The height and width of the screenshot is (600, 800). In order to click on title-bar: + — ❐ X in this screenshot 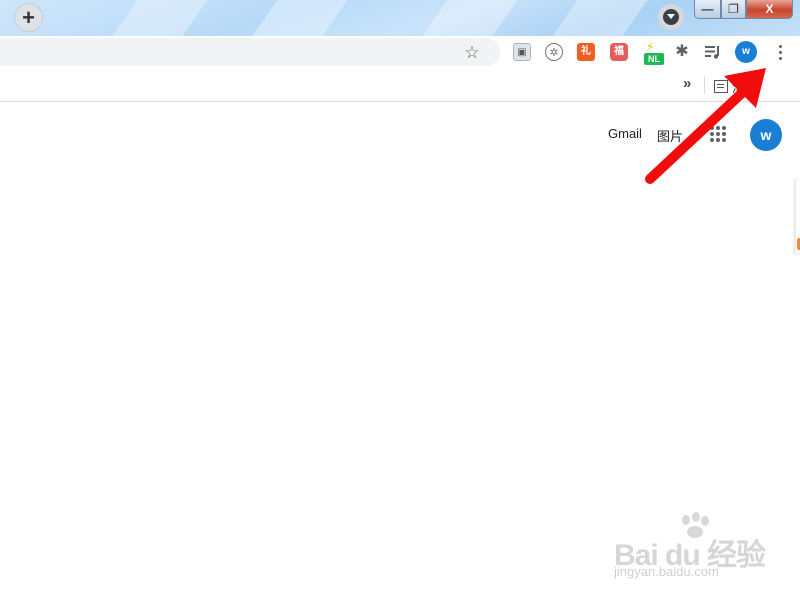, I will do `click(400, 18)`.